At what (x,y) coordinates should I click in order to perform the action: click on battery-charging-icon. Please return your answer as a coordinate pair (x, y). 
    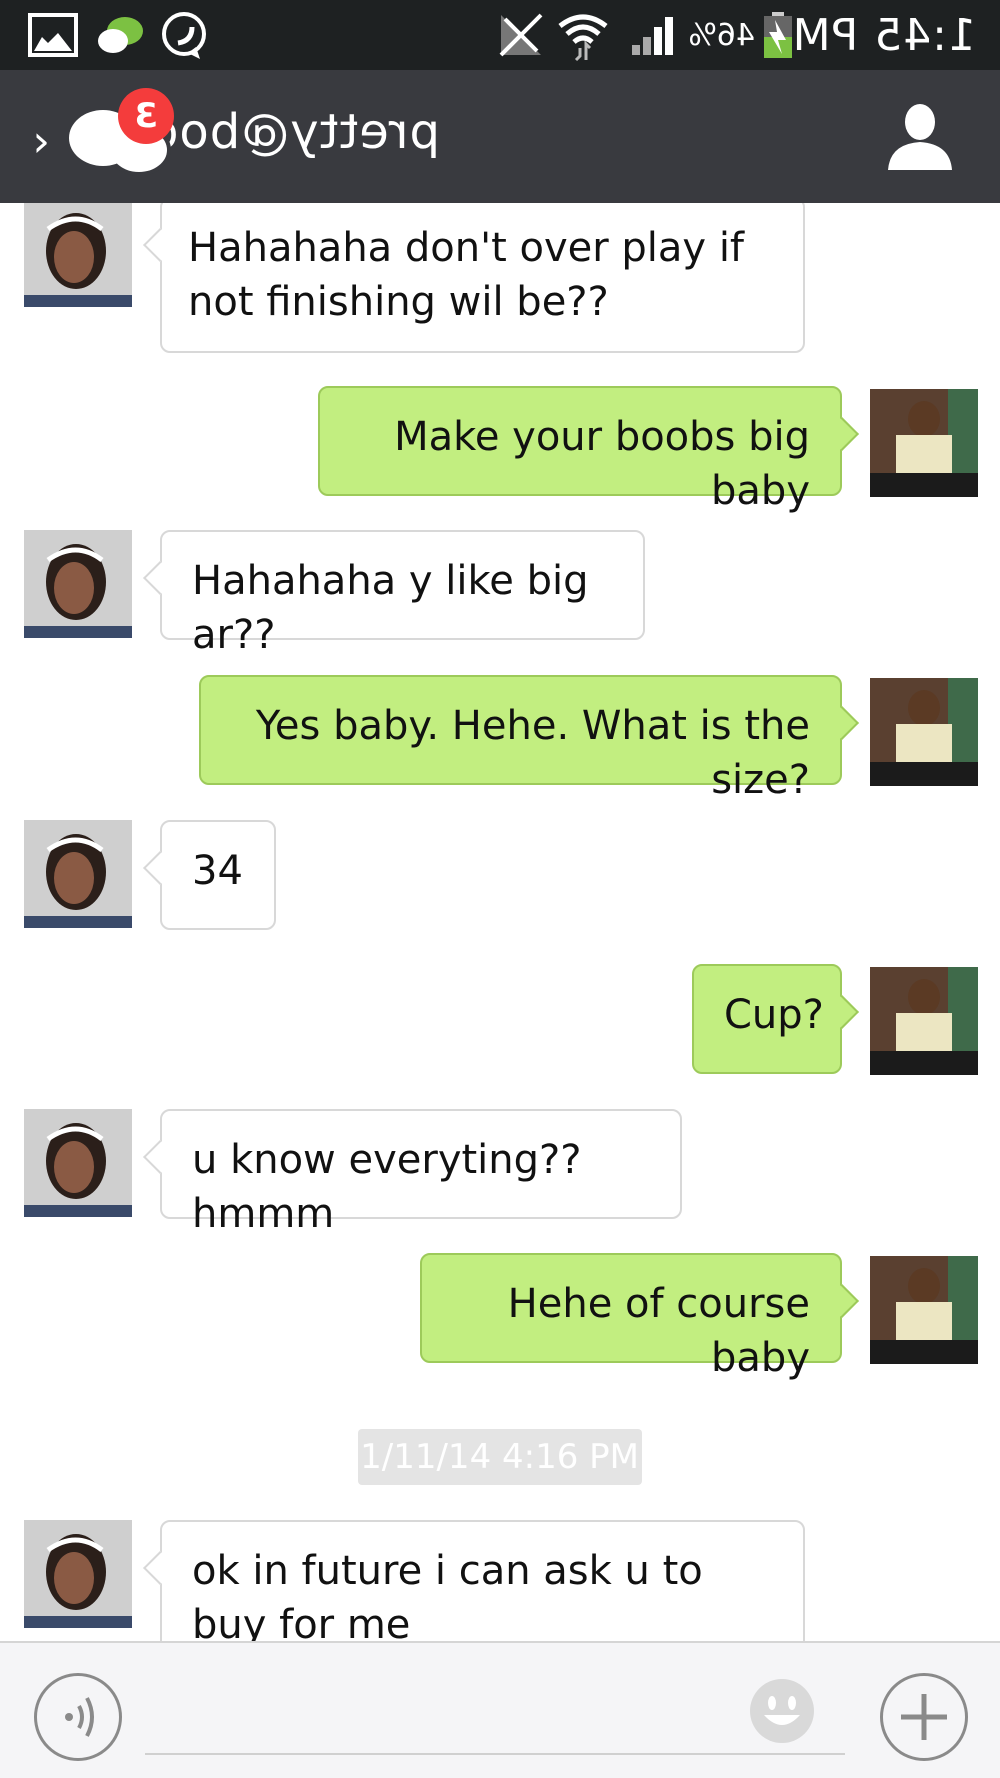
    Looking at the image, I should click on (778, 35).